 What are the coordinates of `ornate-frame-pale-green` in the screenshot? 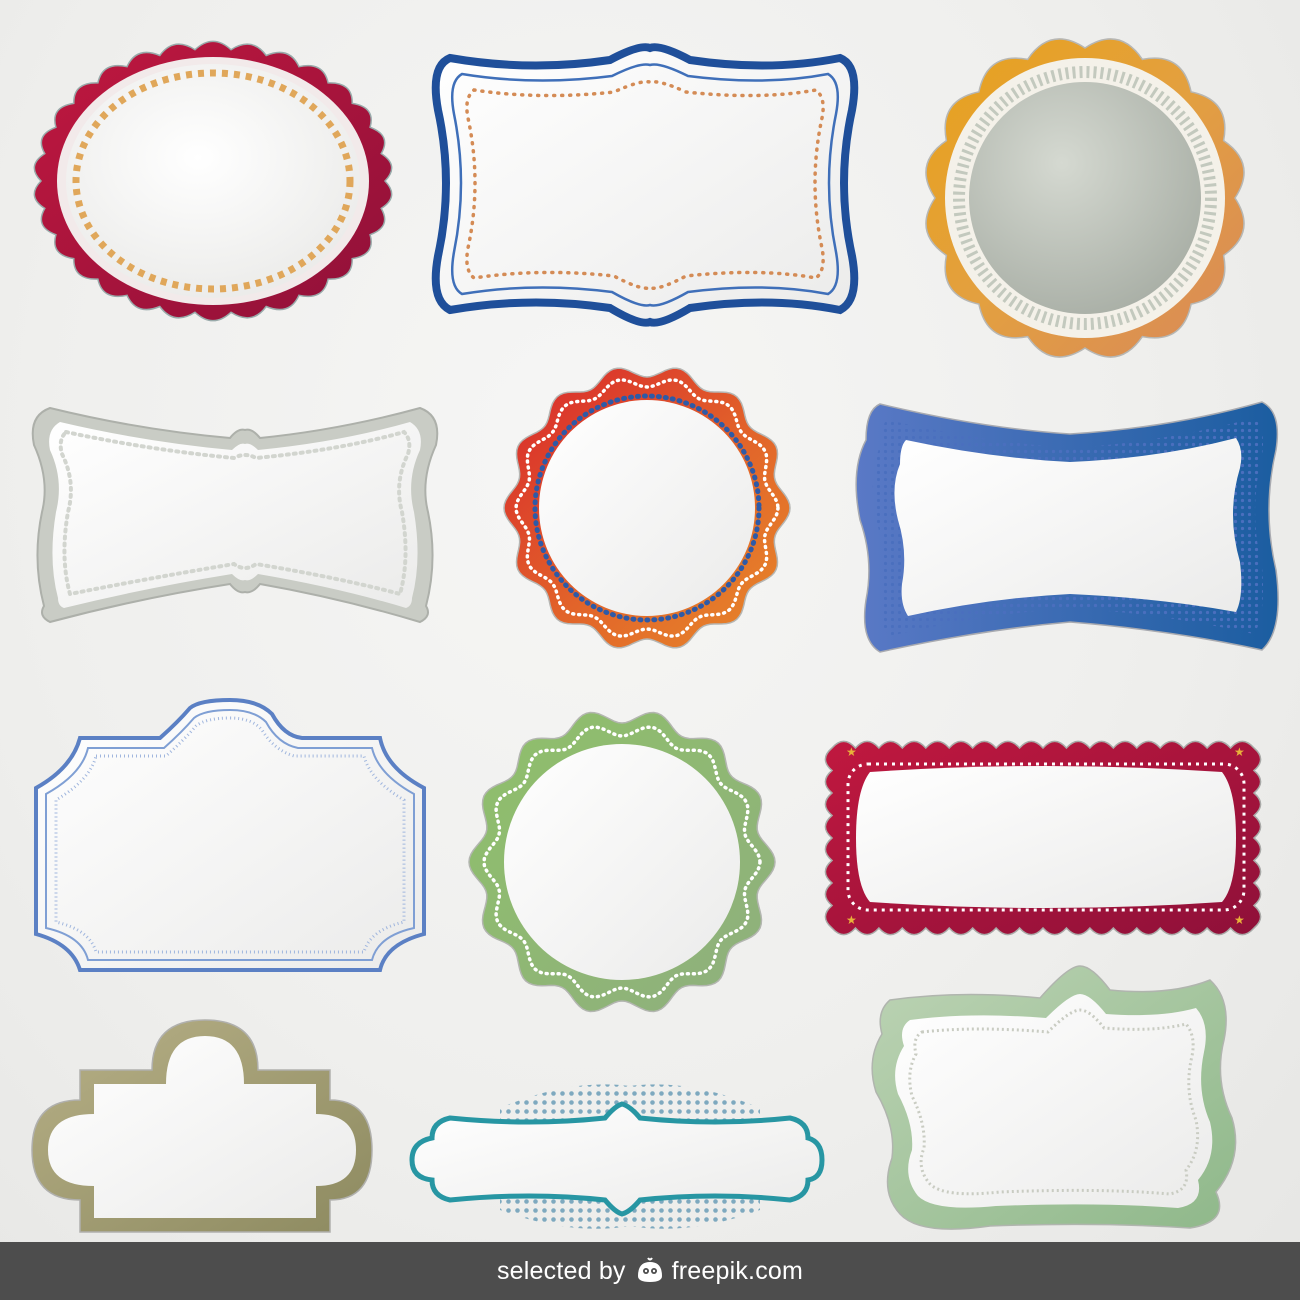 It's located at (1054, 1097).